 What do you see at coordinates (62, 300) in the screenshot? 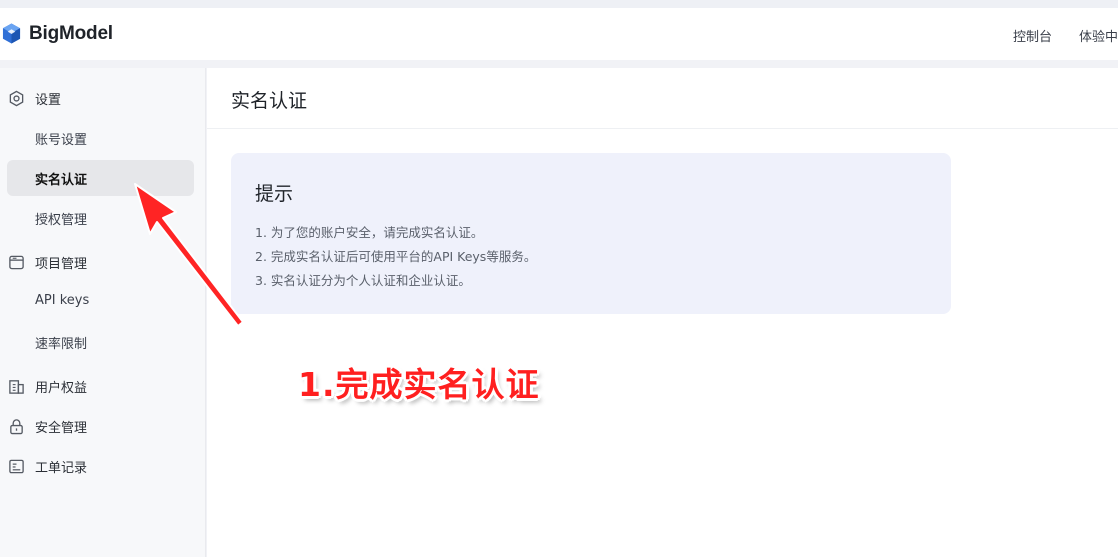
I see `sidebar-item-label: API keys` at bounding box center [62, 300].